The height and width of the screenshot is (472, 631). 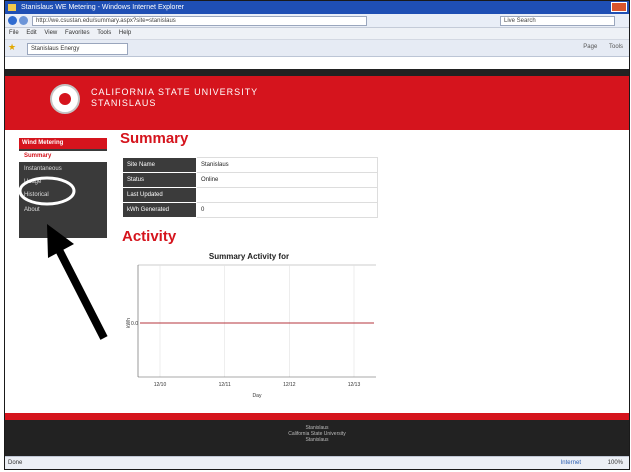 What do you see at coordinates (47, 191) in the screenshot?
I see `highlight-circle` at bounding box center [47, 191].